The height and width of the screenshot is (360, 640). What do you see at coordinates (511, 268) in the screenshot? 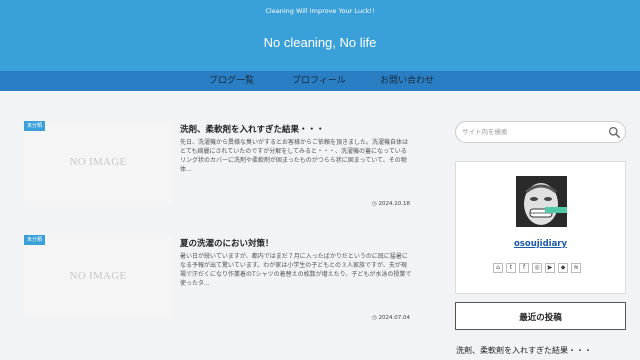
I see `twitter-icon: t` at bounding box center [511, 268].